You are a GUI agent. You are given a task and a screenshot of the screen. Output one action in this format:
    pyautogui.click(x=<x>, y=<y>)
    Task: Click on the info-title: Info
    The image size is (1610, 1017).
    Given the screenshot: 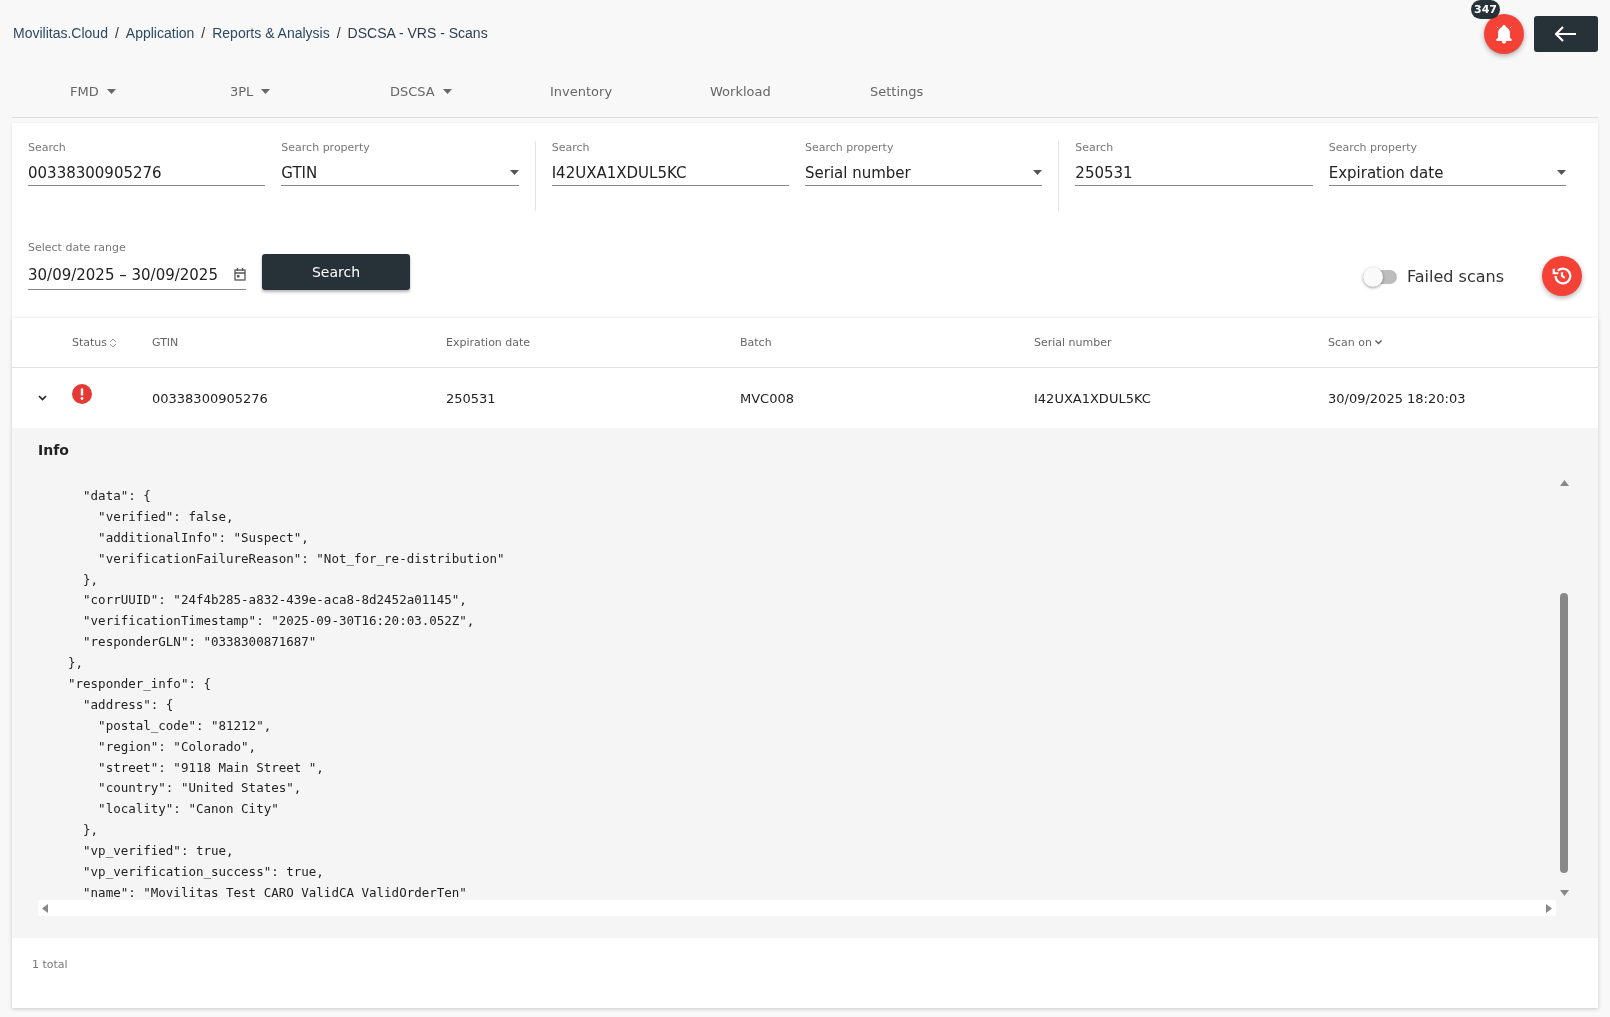 What is the action you would take?
    pyautogui.click(x=54, y=450)
    